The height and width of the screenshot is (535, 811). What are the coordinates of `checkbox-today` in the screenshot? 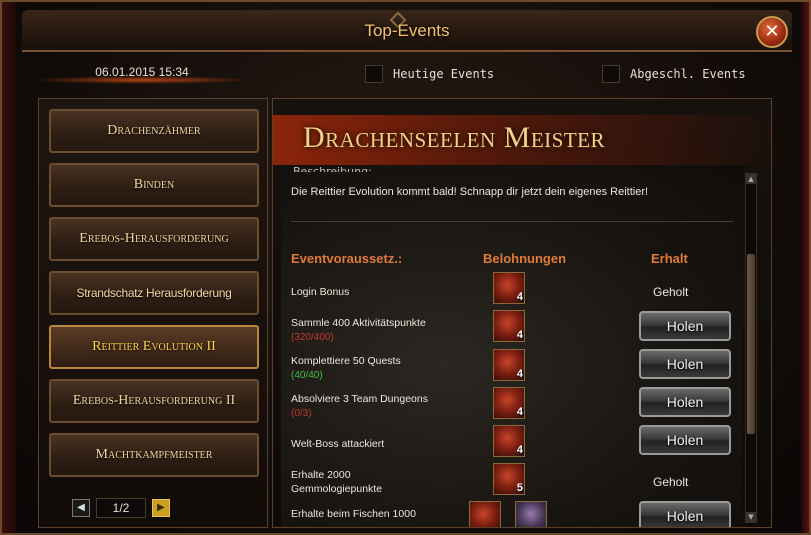 It's located at (374, 74).